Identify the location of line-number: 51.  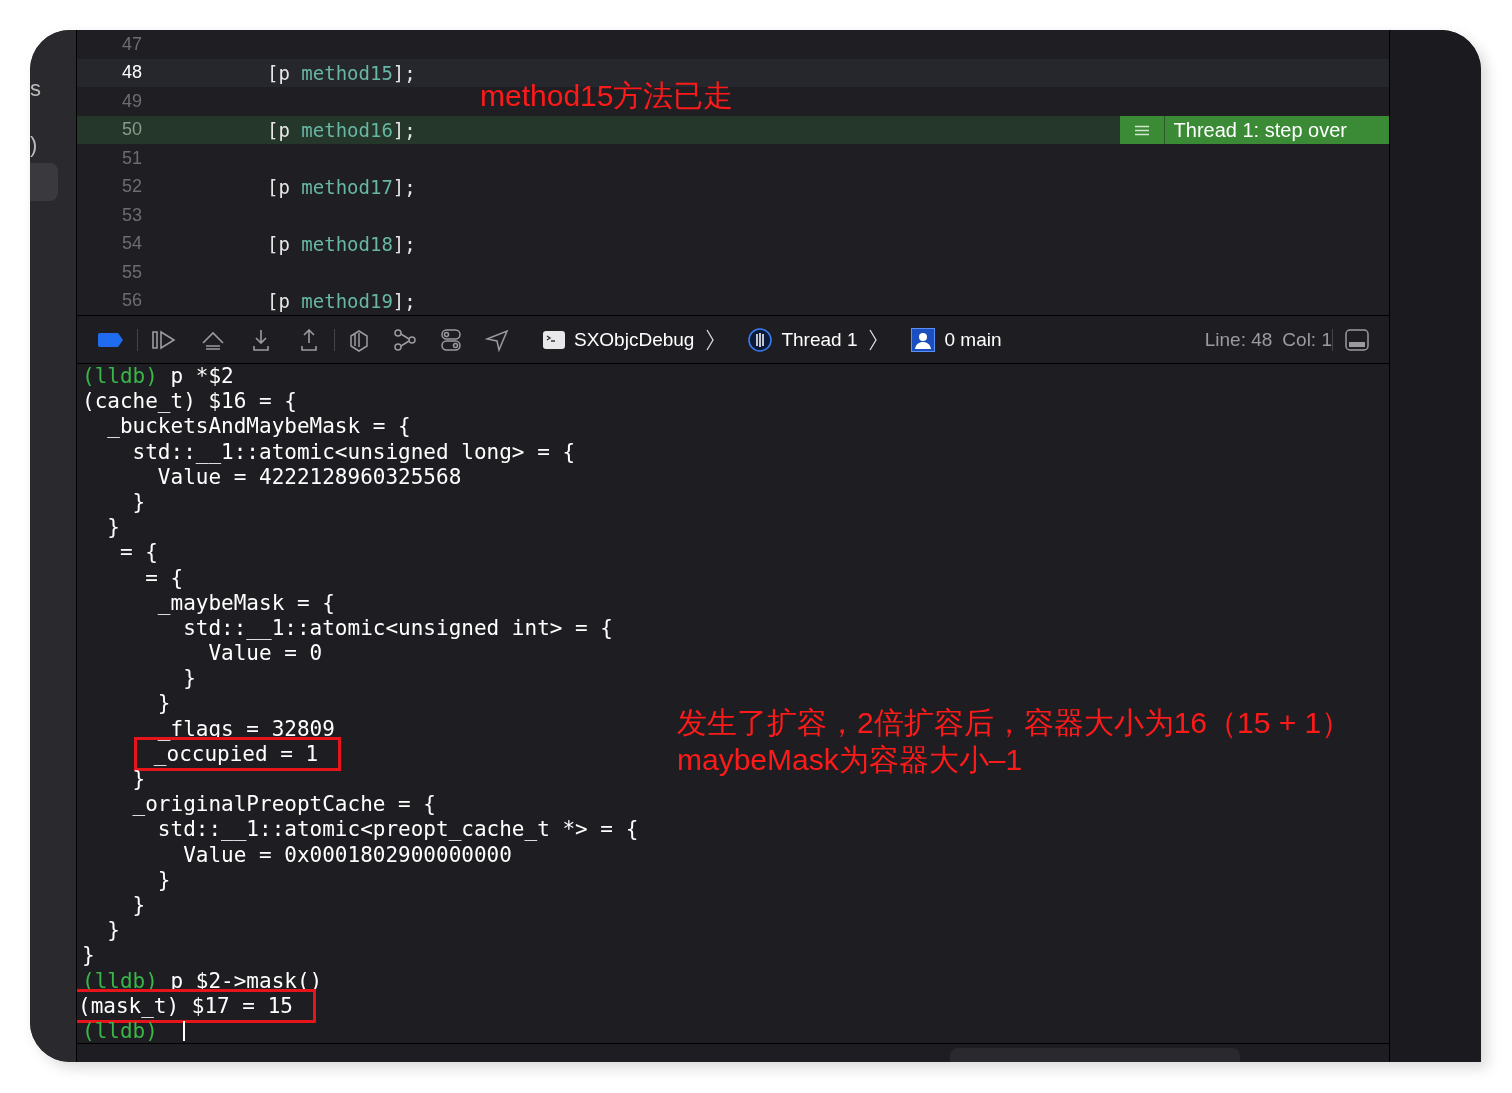
(131, 158).